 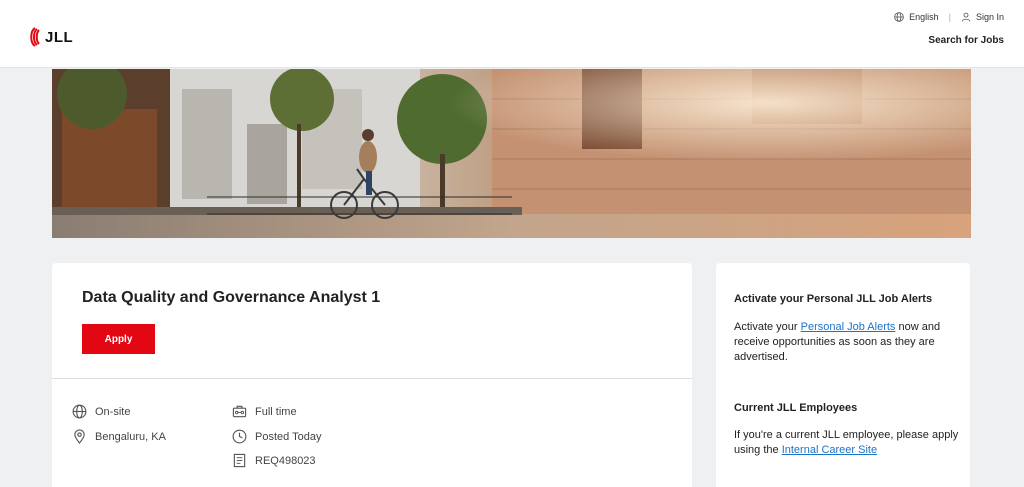 What do you see at coordinates (59, 37) in the screenshot?
I see `logo-wordmark: JLL` at bounding box center [59, 37].